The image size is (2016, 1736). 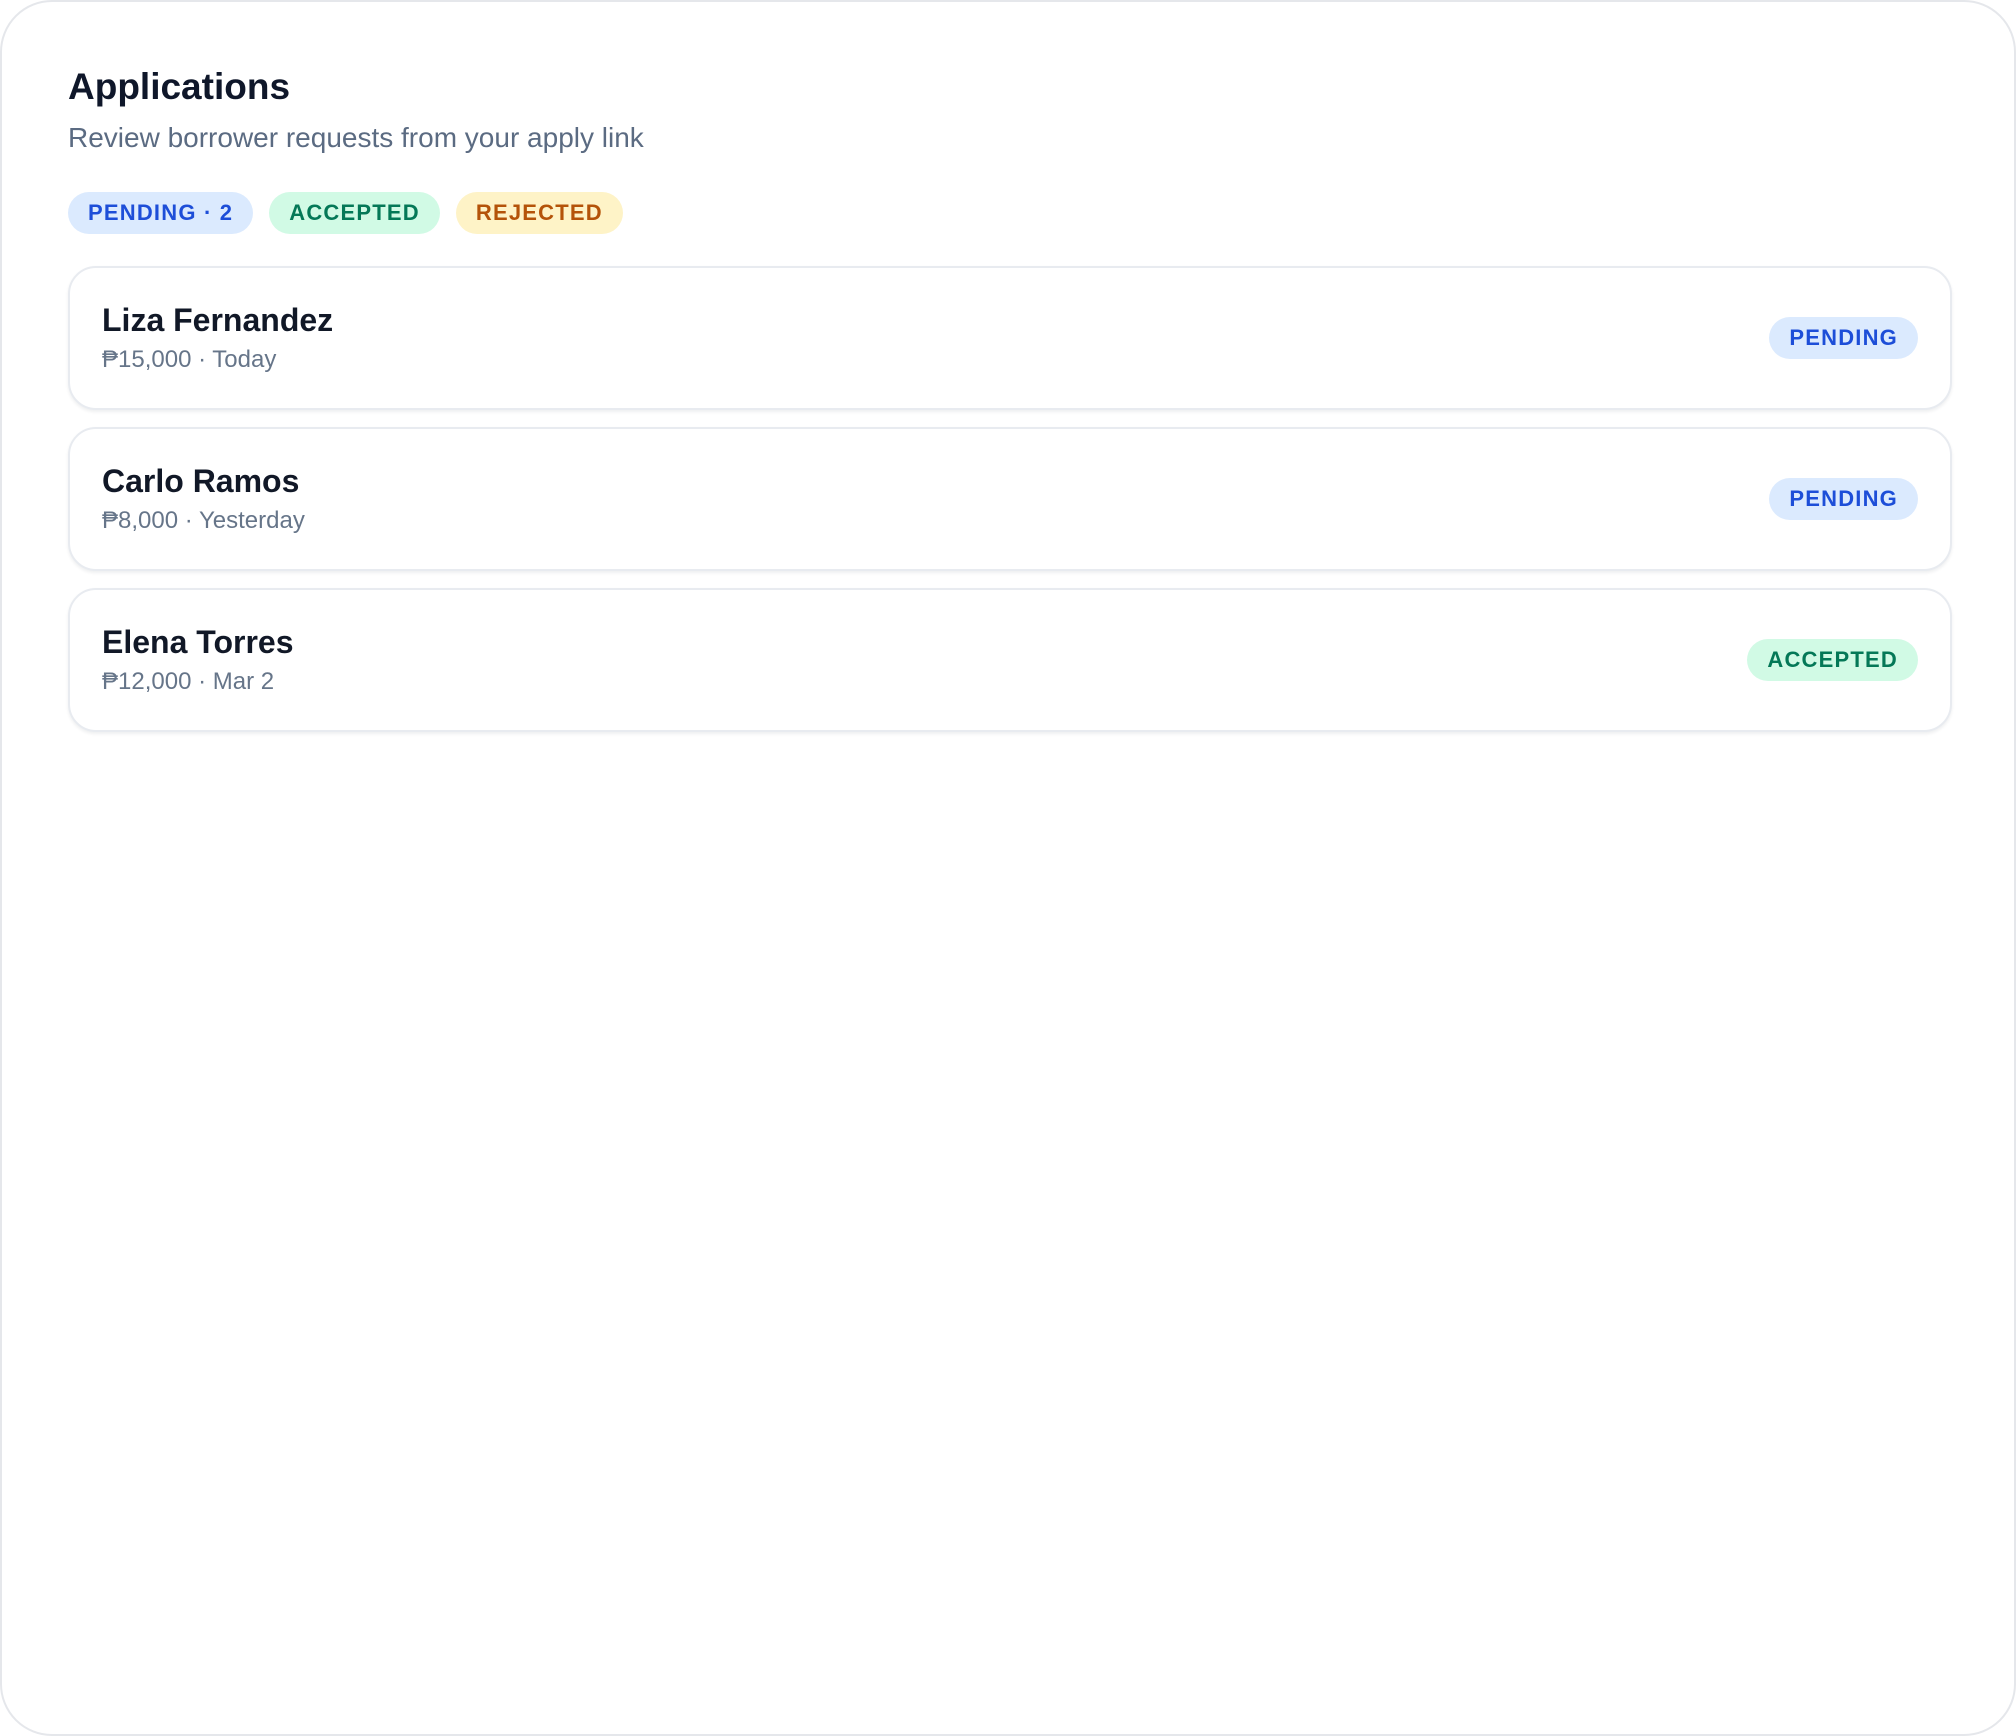 What do you see at coordinates (161, 213) in the screenshot?
I see `filter-pending-chip: PENDING · 2` at bounding box center [161, 213].